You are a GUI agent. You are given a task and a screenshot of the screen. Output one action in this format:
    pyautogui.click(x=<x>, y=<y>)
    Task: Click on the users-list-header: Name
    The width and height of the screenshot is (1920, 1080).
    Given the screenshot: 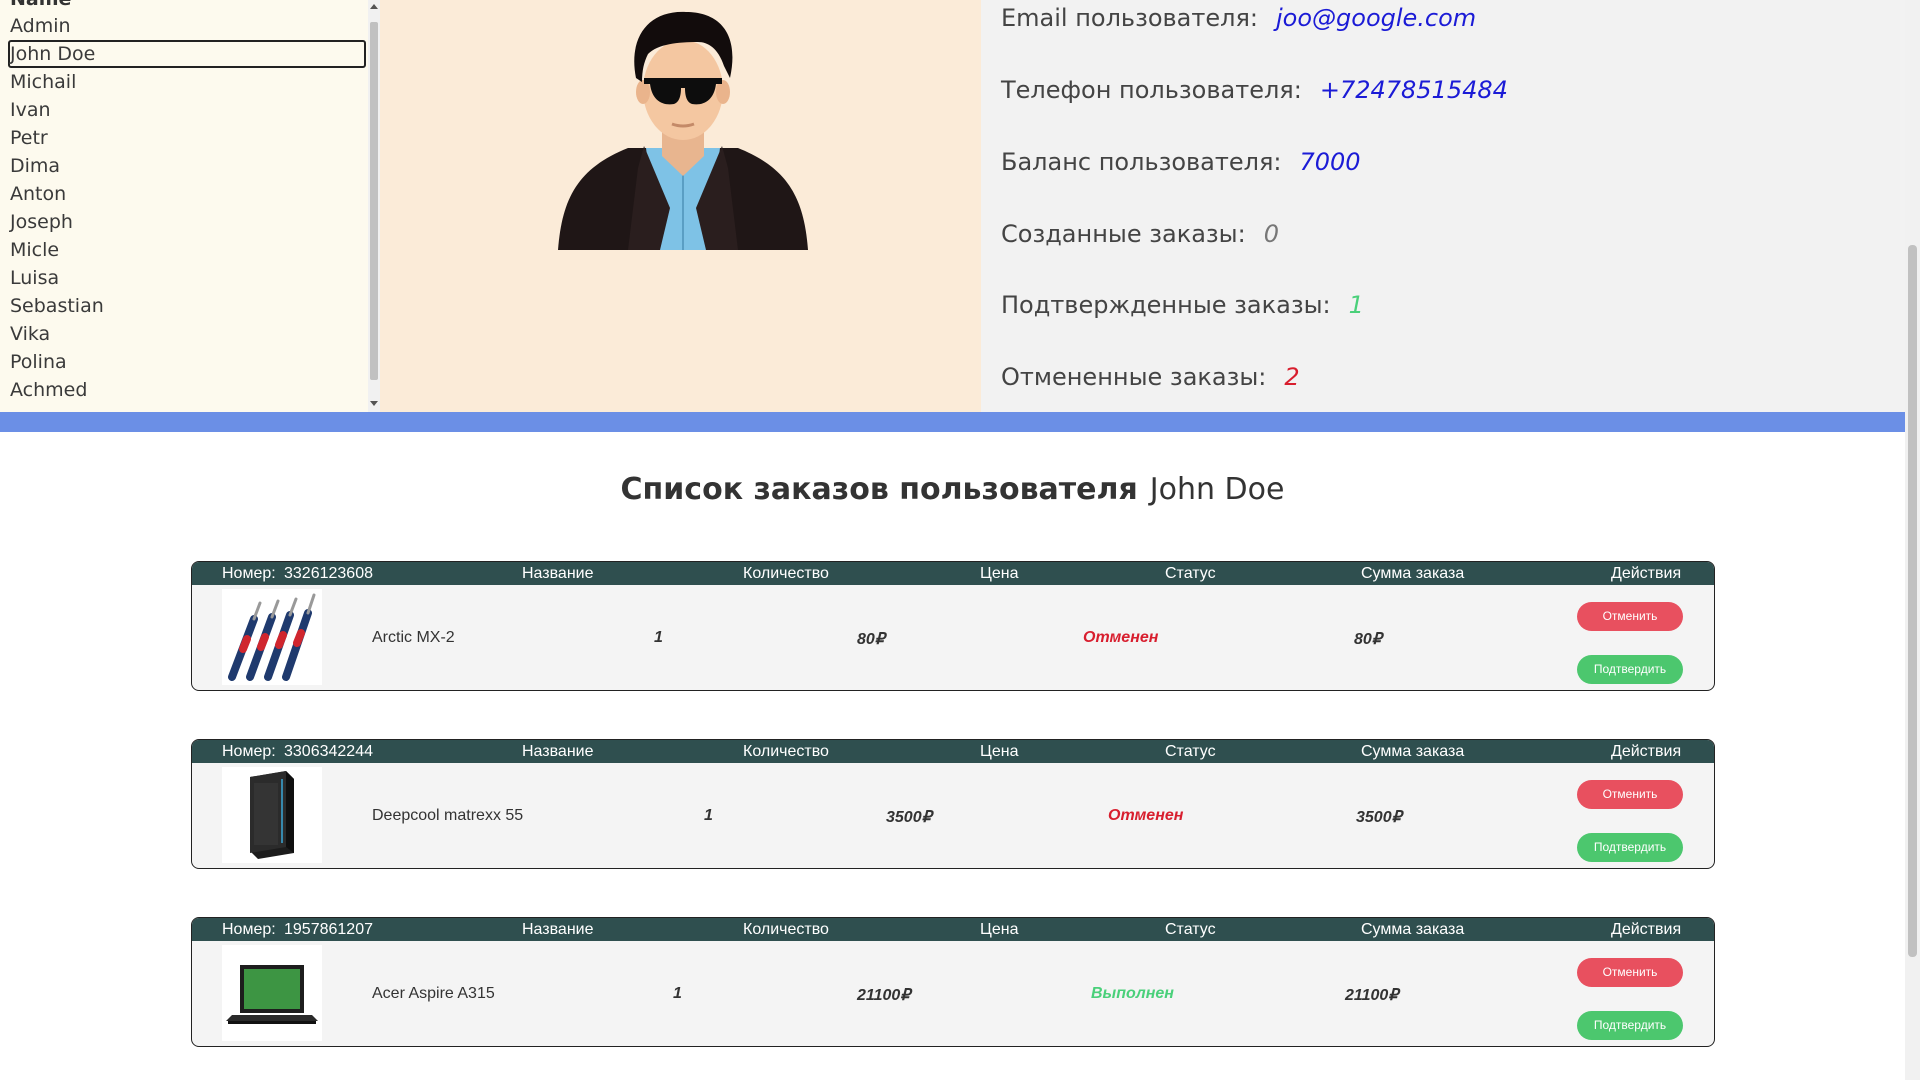 What is the action you would take?
    pyautogui.click(x=40, y=5)
    